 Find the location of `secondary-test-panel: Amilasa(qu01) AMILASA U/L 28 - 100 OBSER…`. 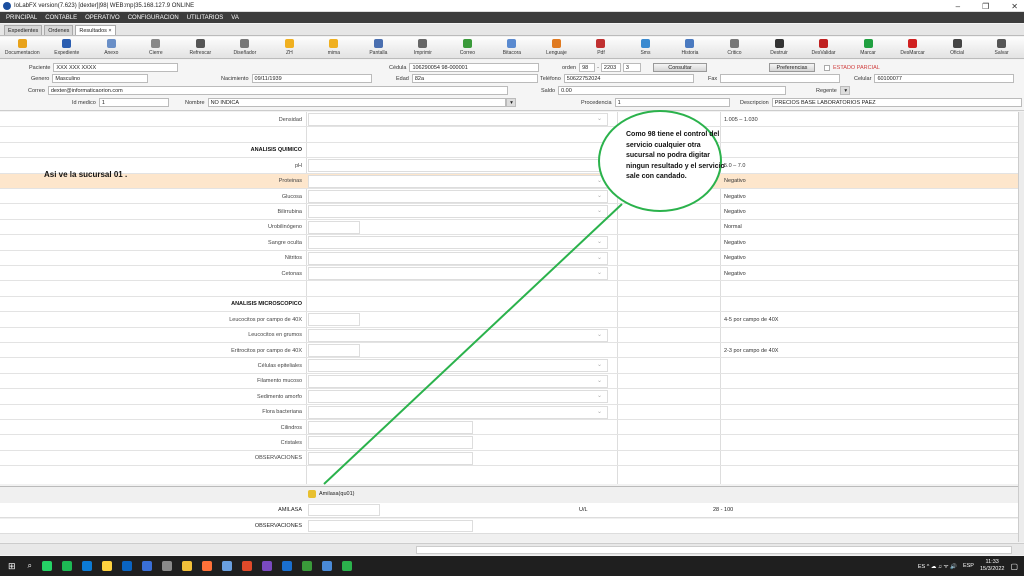

secondary-test-panel: Amilasa(qu01) AMILASA U/L 28 - 100 OBSER… is located at coordinates (509, 514).